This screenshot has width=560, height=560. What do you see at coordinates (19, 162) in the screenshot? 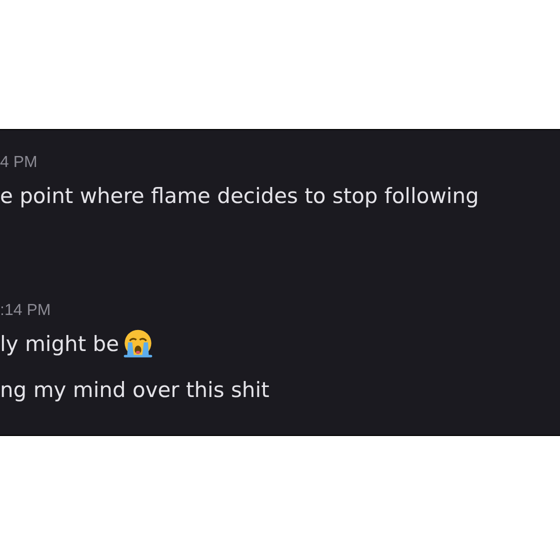
I see `message-timestamp: 4 PM` at bounding box center [19, 162].